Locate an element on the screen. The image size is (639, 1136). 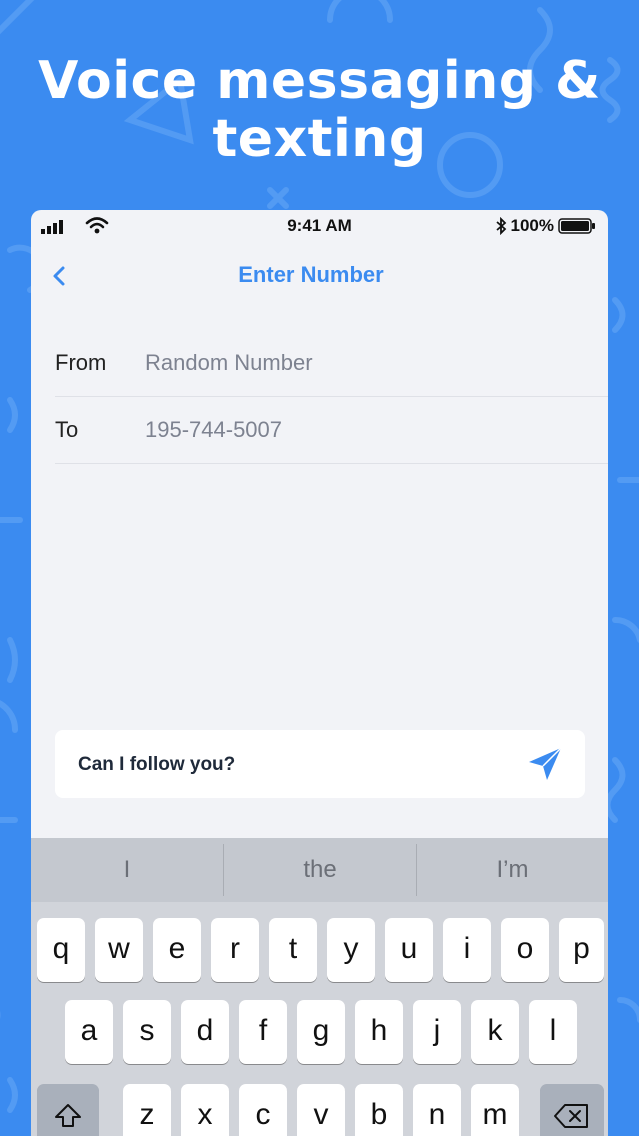
backspace-icon is located at coordinates (571, 1116).